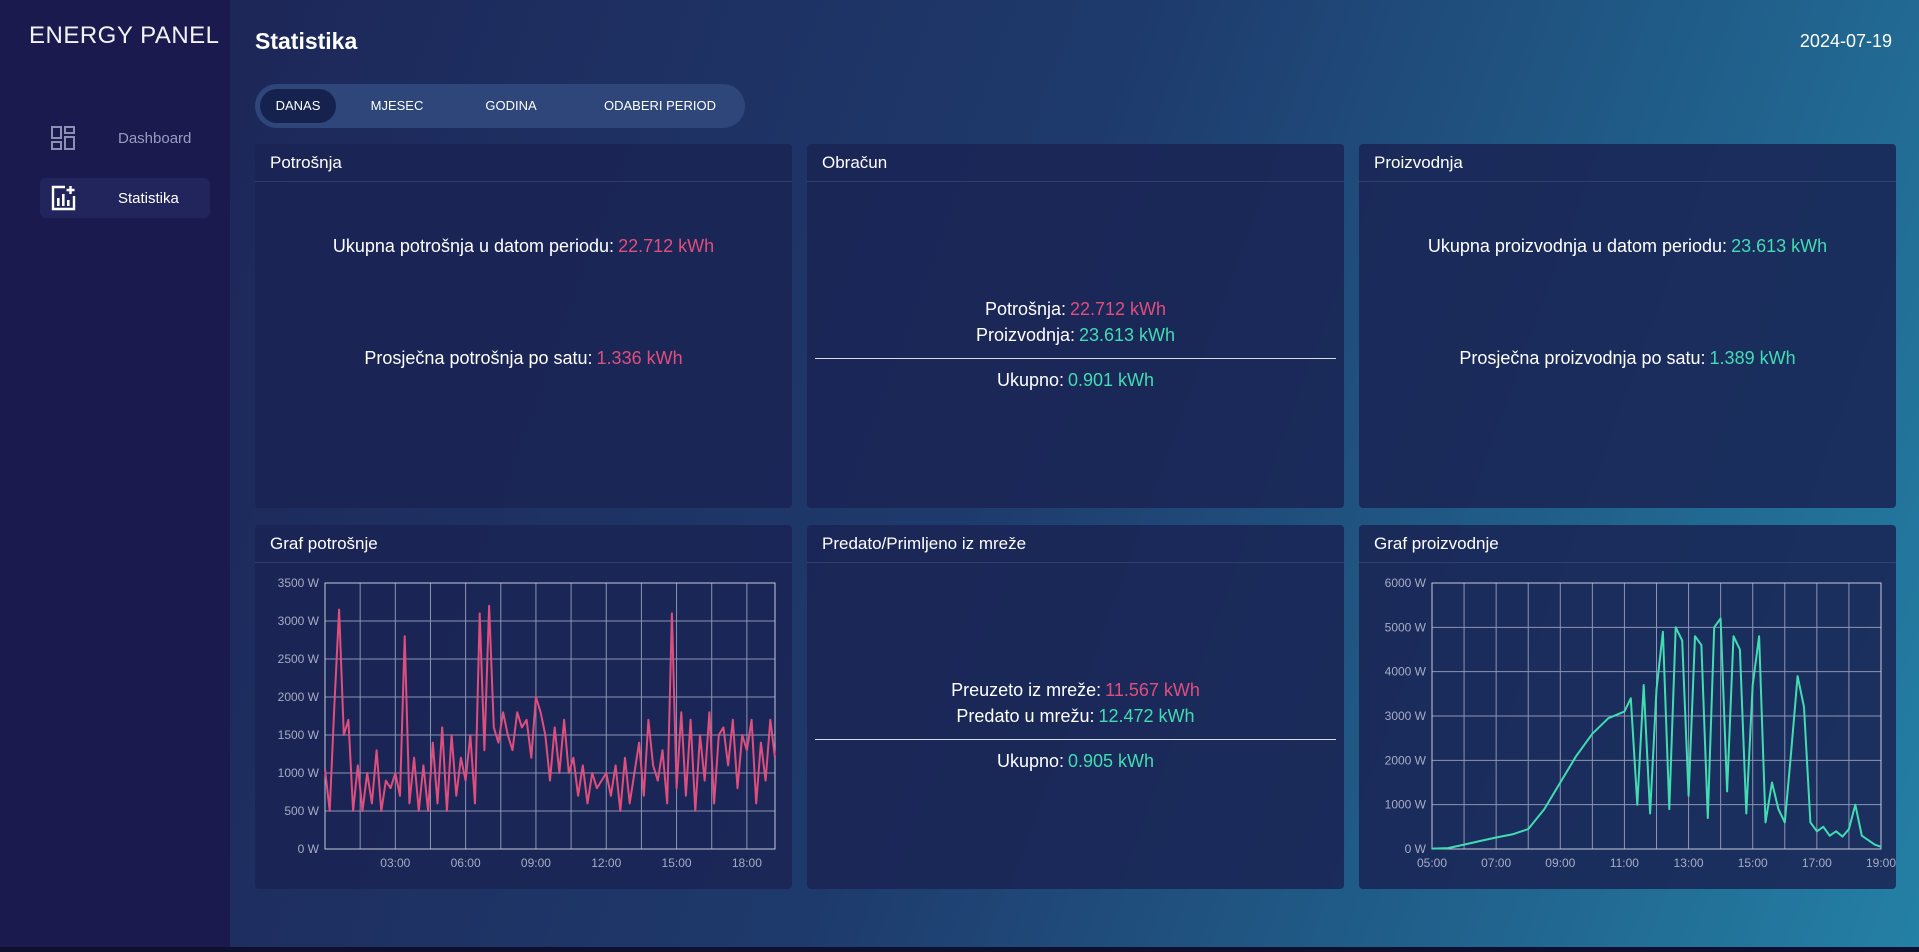 Image resolution: width=1919 pixels, height=952 pixels. Describe the element at coordinates (298, 106) in the screenshot. I see `tab-danas: DANAS` at that location.